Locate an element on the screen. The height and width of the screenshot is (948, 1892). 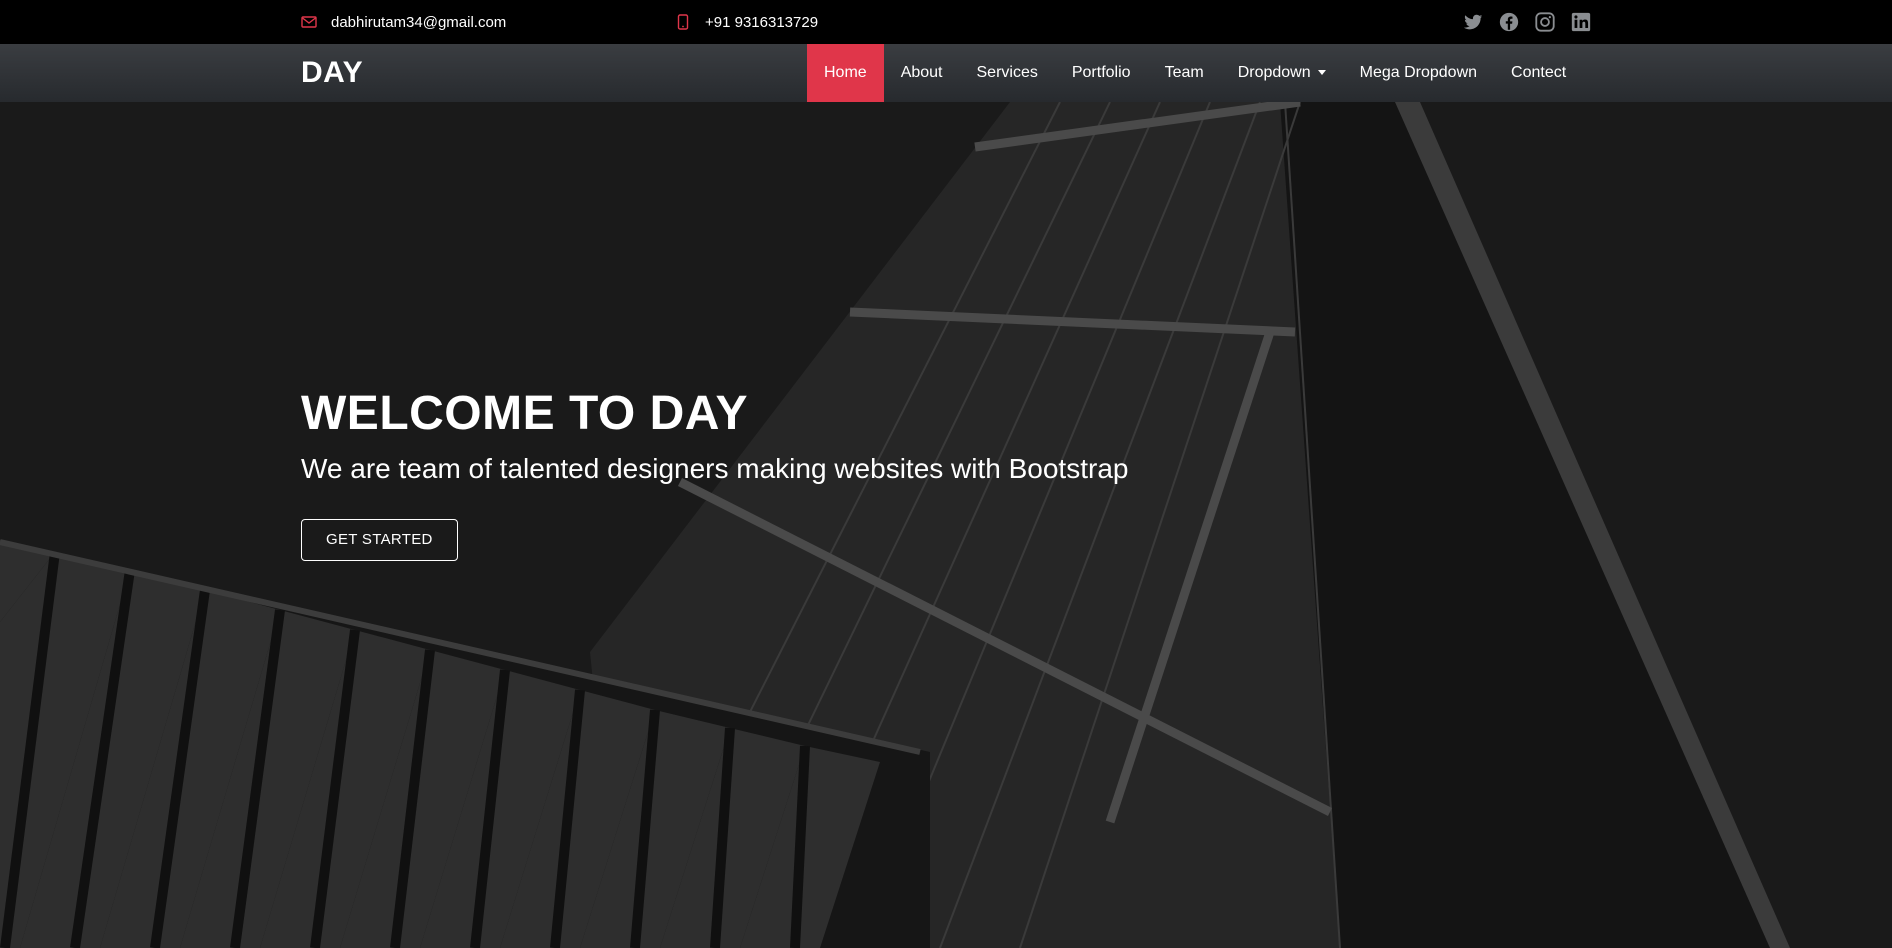
instagram-icon is located at coordinates (1545, 22).